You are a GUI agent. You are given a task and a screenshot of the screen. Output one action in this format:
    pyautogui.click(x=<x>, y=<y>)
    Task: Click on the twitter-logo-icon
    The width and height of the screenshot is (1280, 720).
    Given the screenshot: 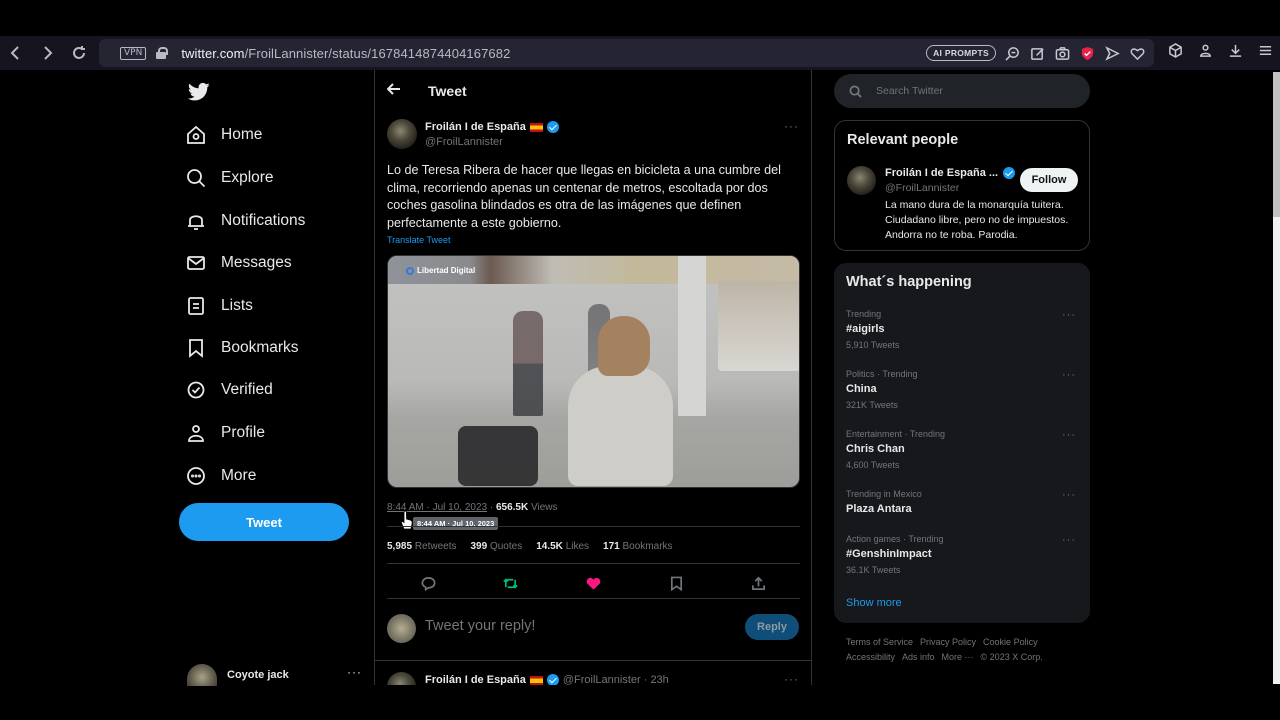 What is the action you would take?
    pyautogui.click(x=199, y=92)
    